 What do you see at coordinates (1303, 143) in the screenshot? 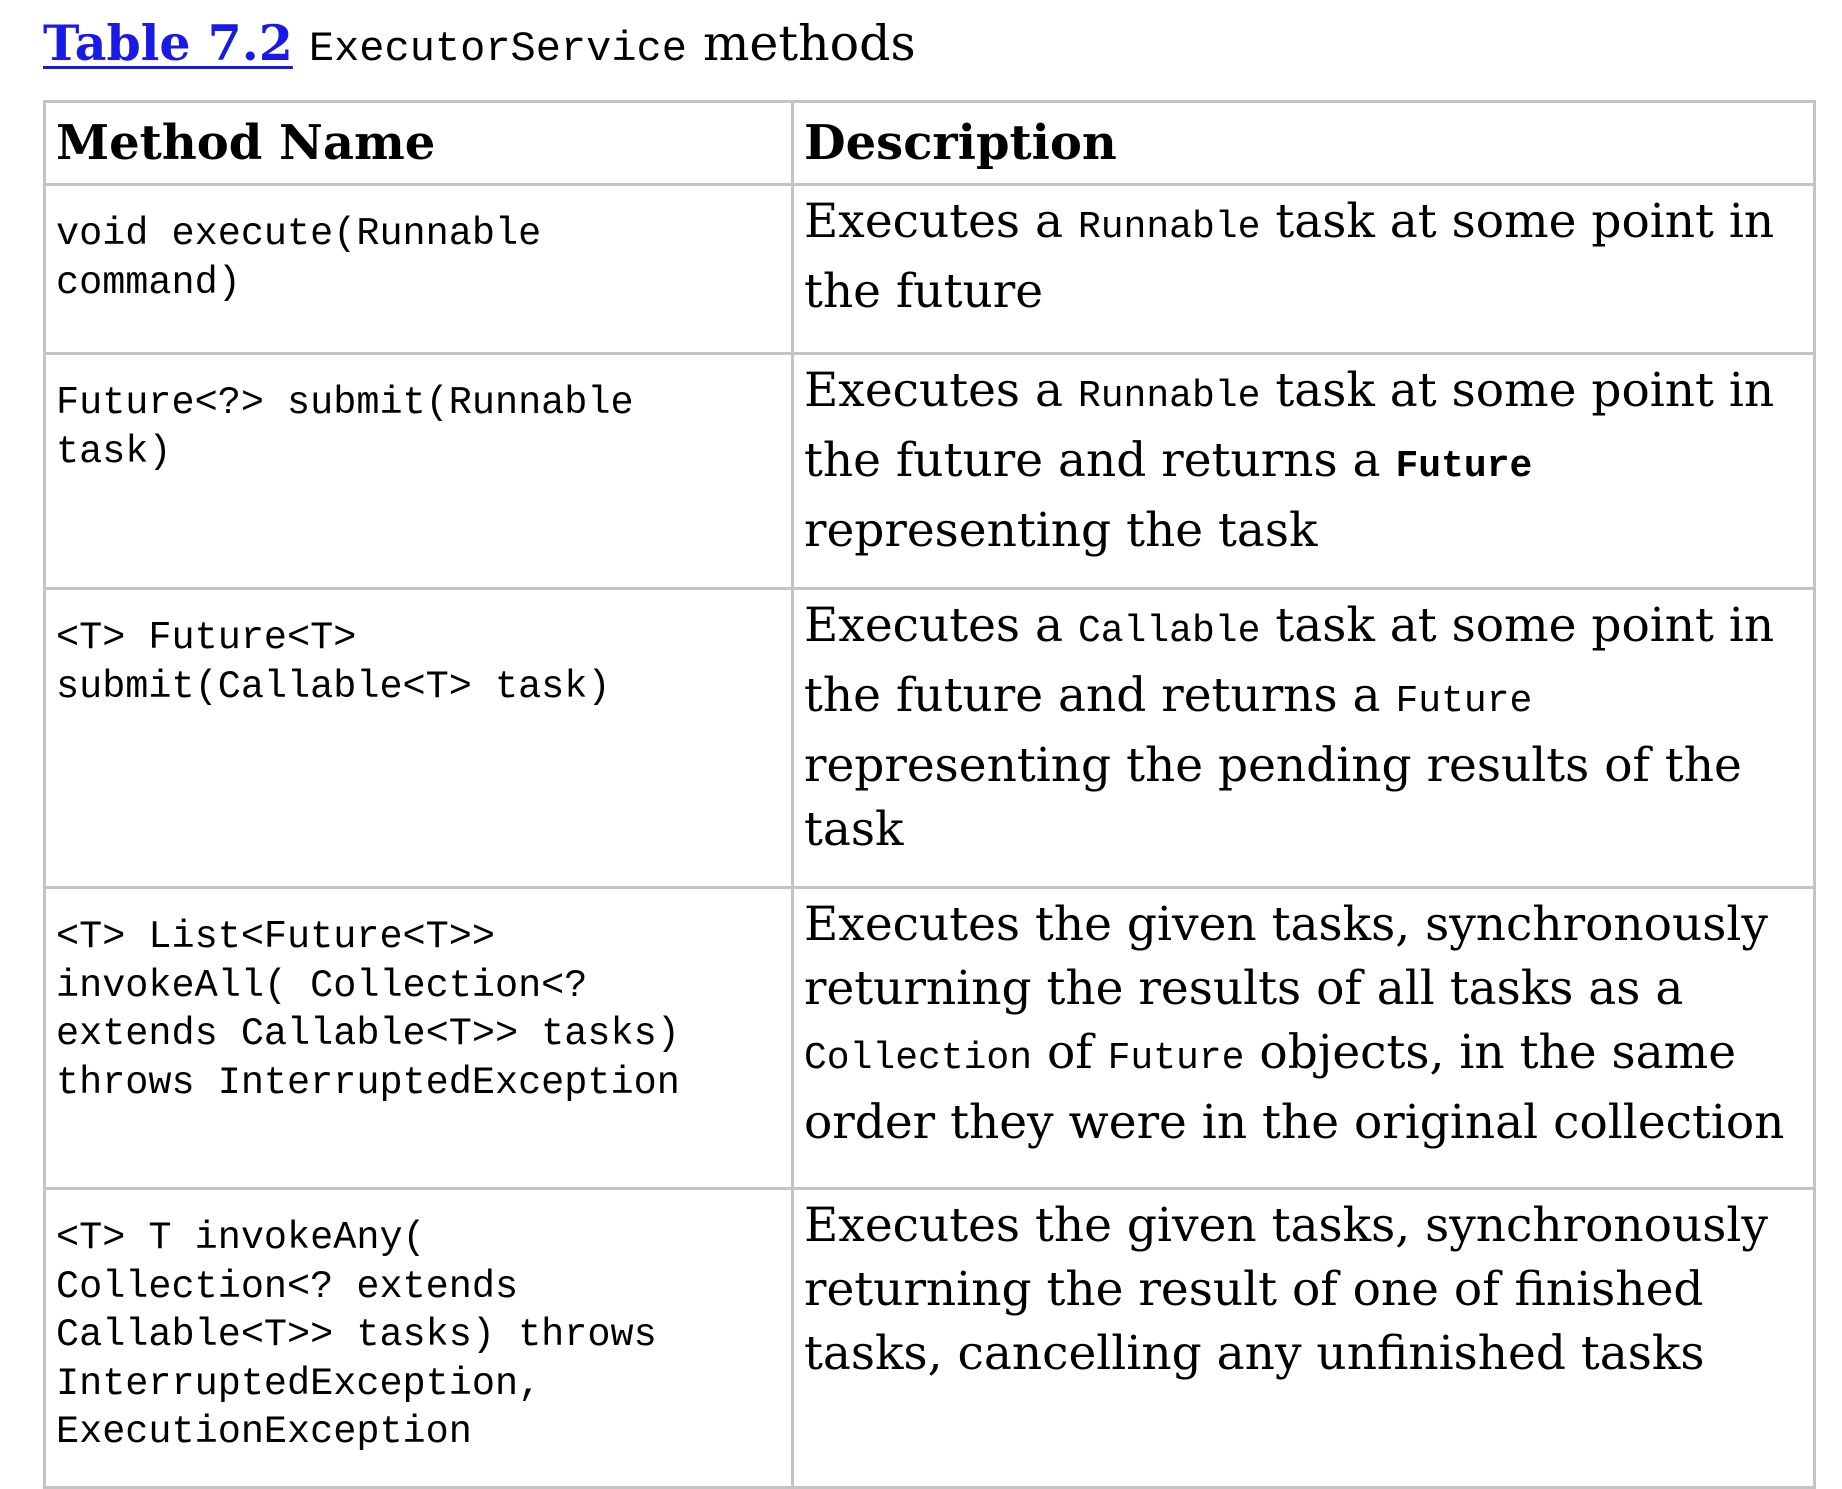
I see `header-description: Description` at bounding box center [1303, 143].